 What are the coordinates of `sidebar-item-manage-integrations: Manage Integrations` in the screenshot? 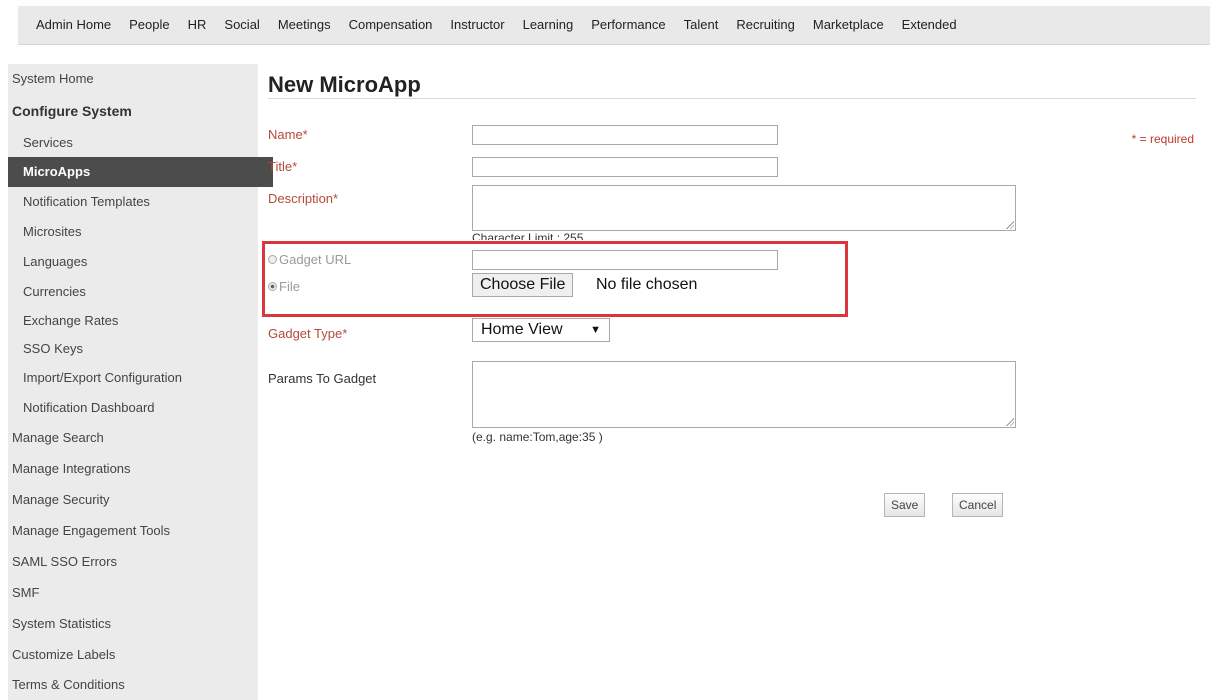 It's located at (135, 469).